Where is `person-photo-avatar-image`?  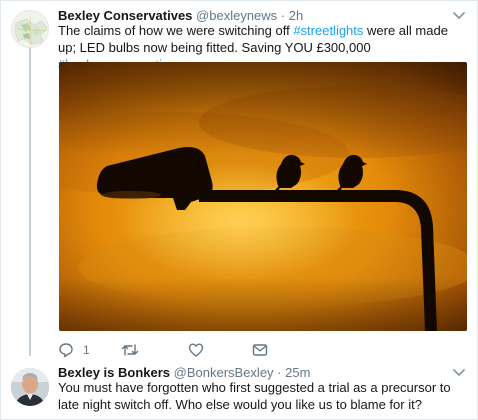 person-photo-avatar-image is located at coordinates (30, 387).